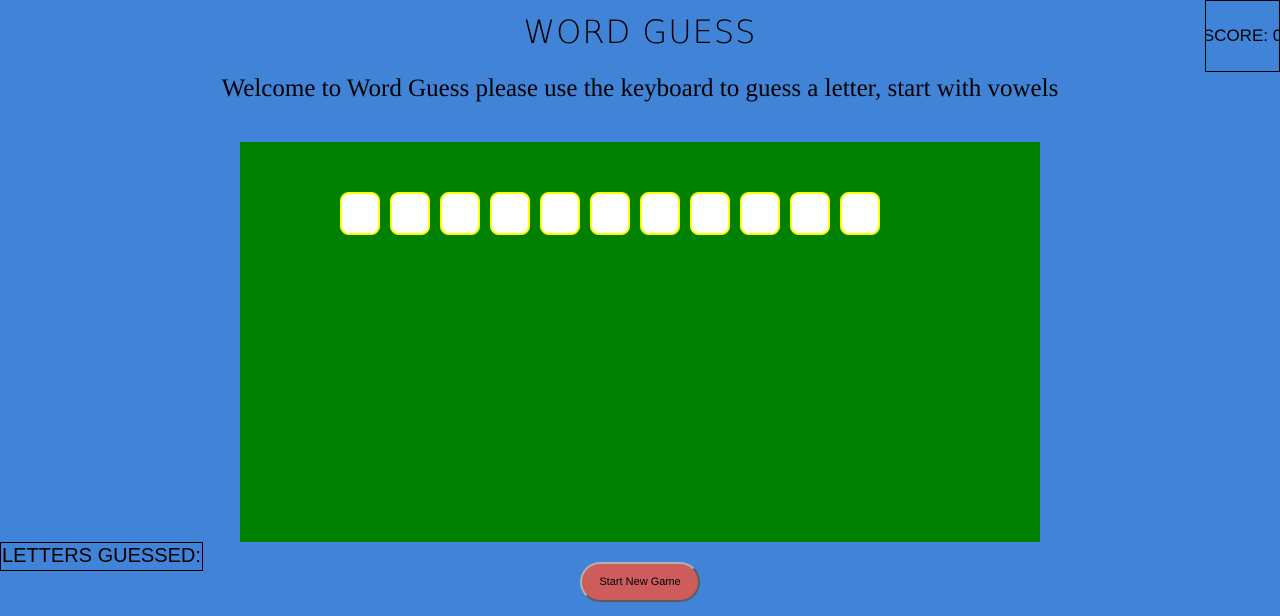 This screenshot has width=1280, height=616. Describe the element at coordinates (640, 32) in the screenshot. I see `page-title: WORD GUESS` at that location.